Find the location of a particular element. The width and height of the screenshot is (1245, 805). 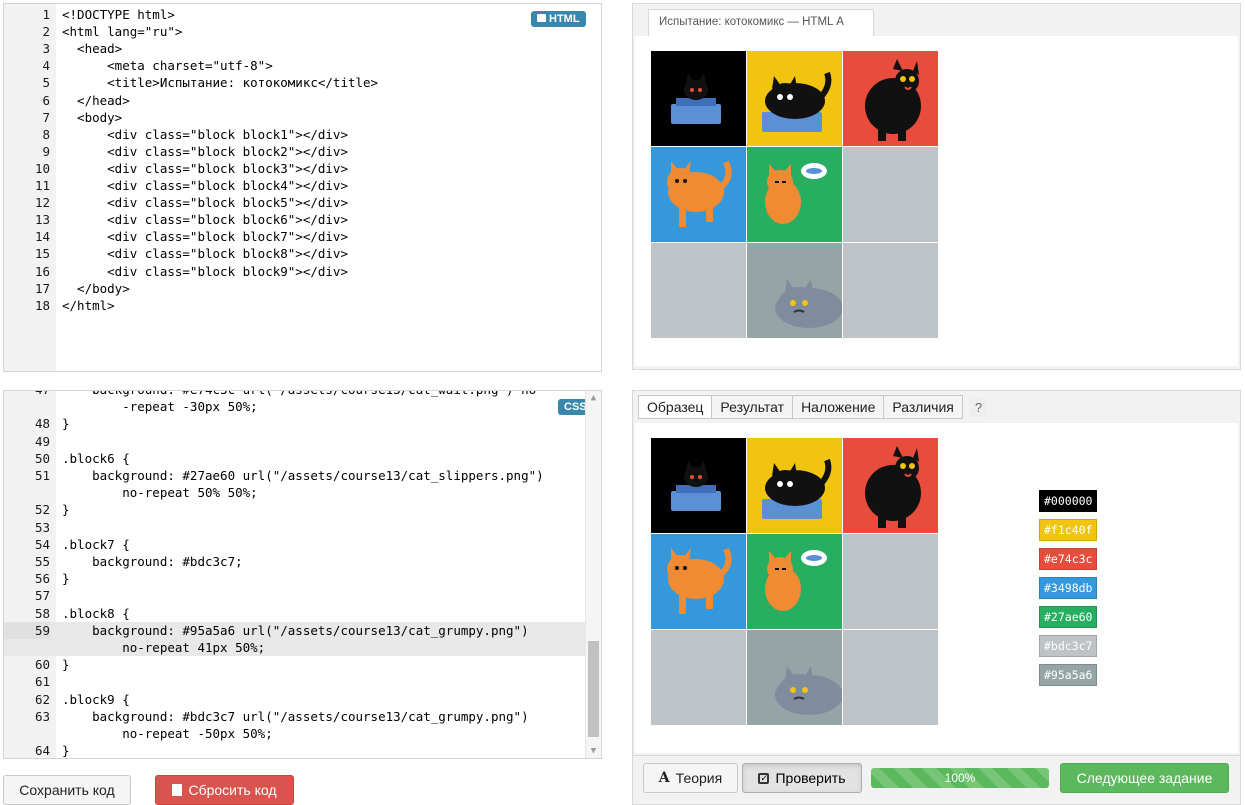

code-line: 49 is located at coordinates (302, 441).